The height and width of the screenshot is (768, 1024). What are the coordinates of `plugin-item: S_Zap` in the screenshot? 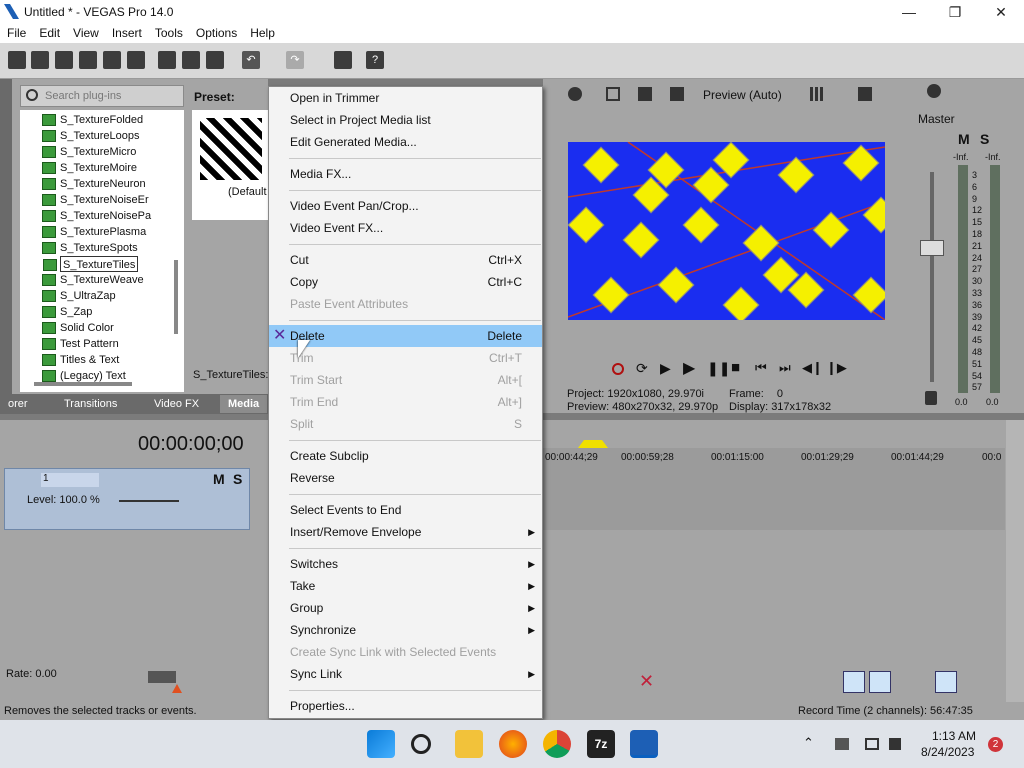 It's located at (67, 312).